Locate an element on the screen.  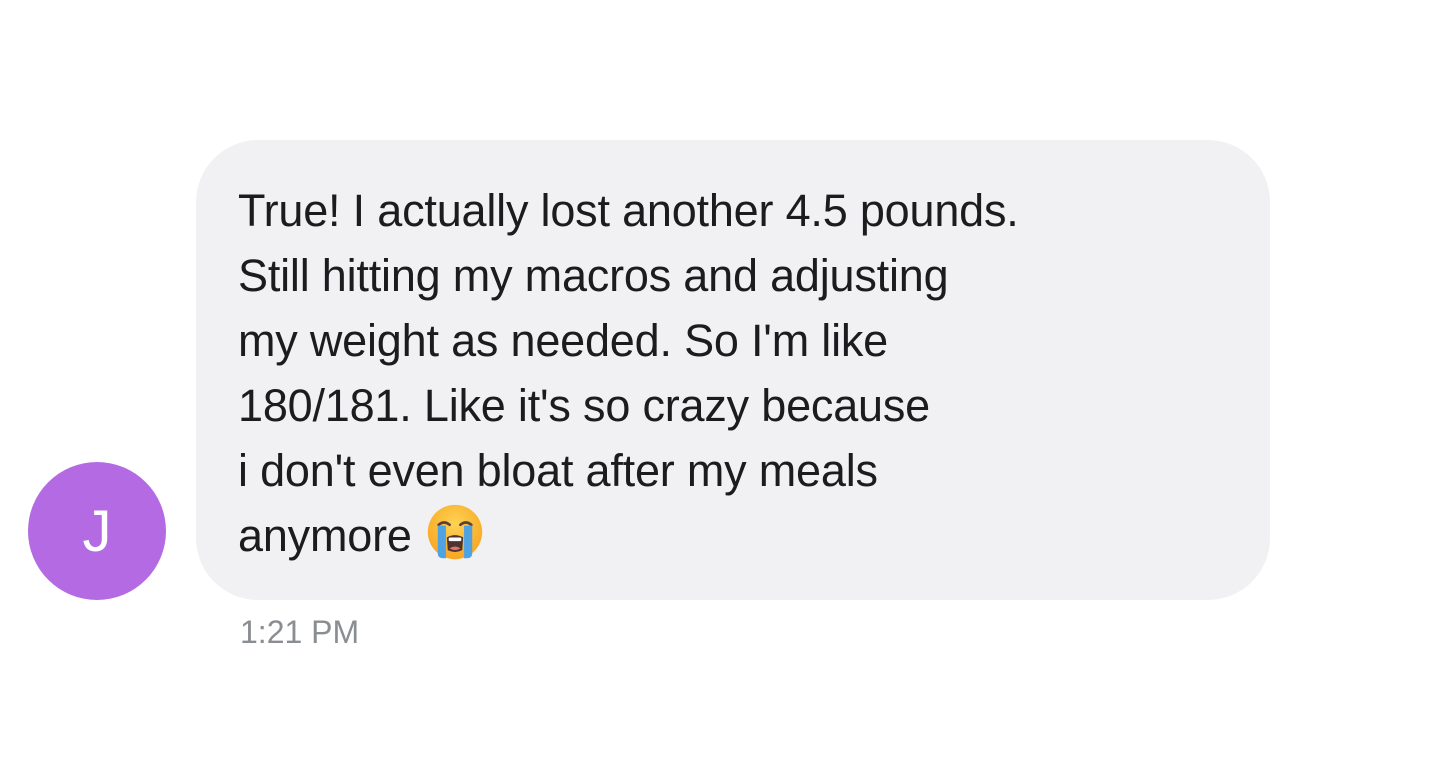
message-line: i don't even bloat after my meals is located at coordinates (558, 470).